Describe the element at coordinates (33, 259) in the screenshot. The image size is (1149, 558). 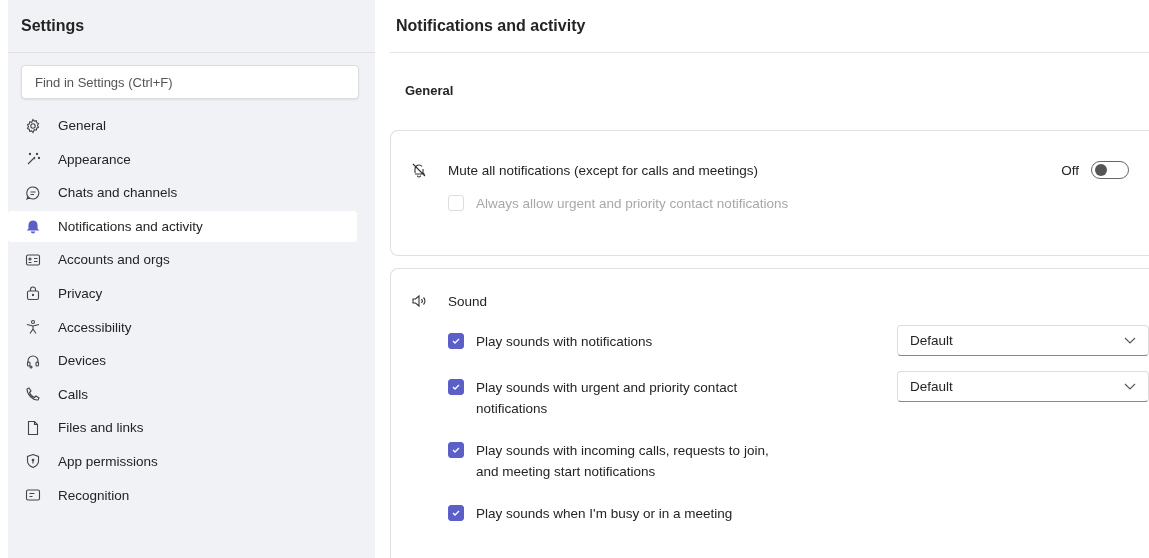
I see `contact-card-icon` at that location.